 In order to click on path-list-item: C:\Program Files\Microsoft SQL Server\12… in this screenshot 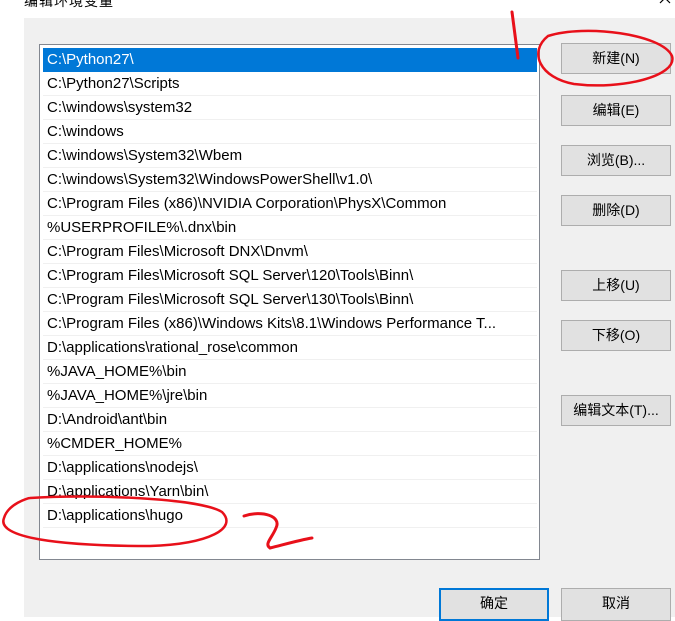, I will do `click(290, 276)`.